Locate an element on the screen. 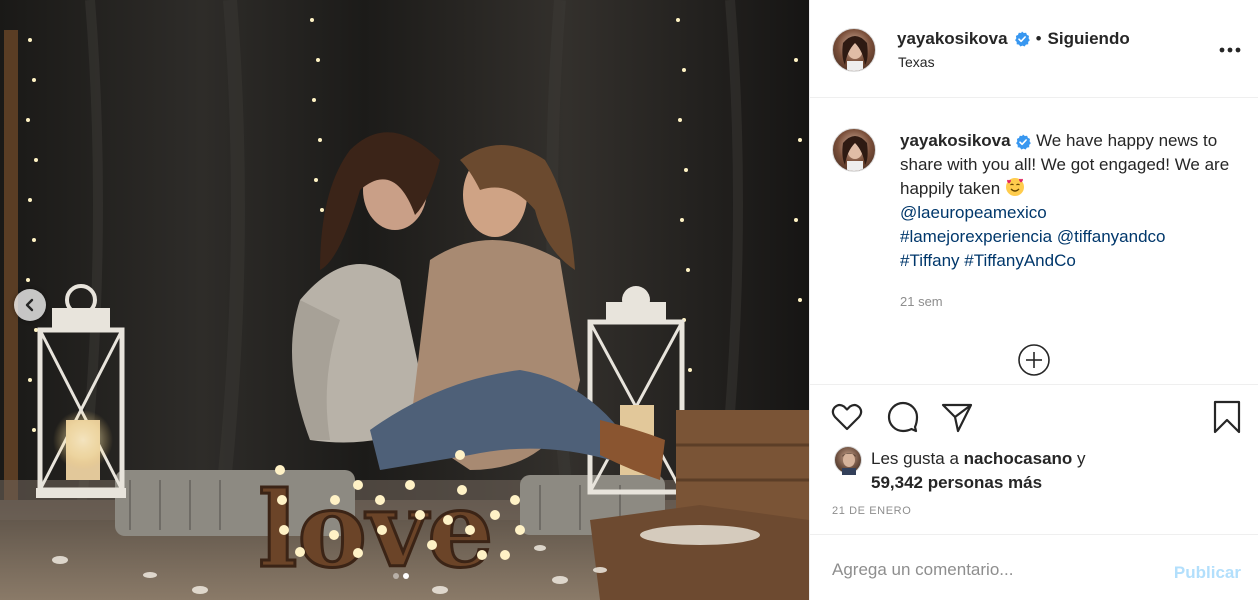 The height and width of the screenshot is (600, 1258). comment-input is located at coordinates (992, 570).